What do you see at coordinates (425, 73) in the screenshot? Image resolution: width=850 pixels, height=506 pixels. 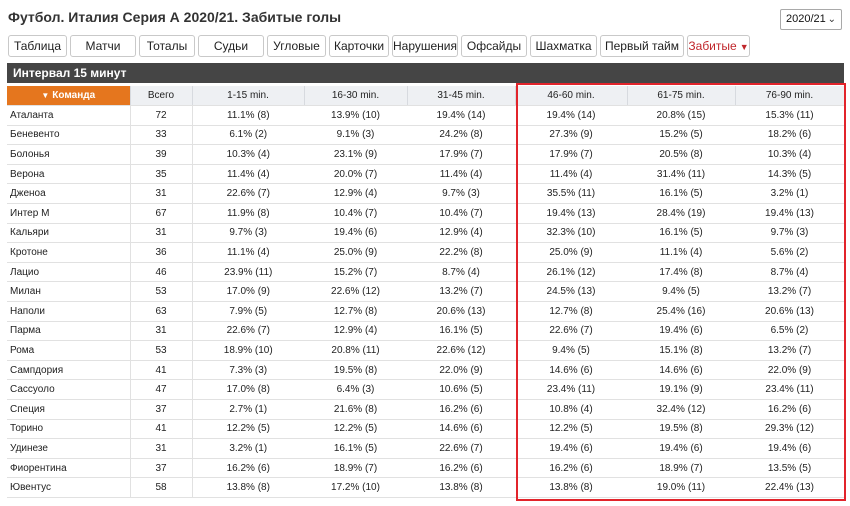 I see `interval-header: Интервал 15 минут` at bounding box center [425, 73].